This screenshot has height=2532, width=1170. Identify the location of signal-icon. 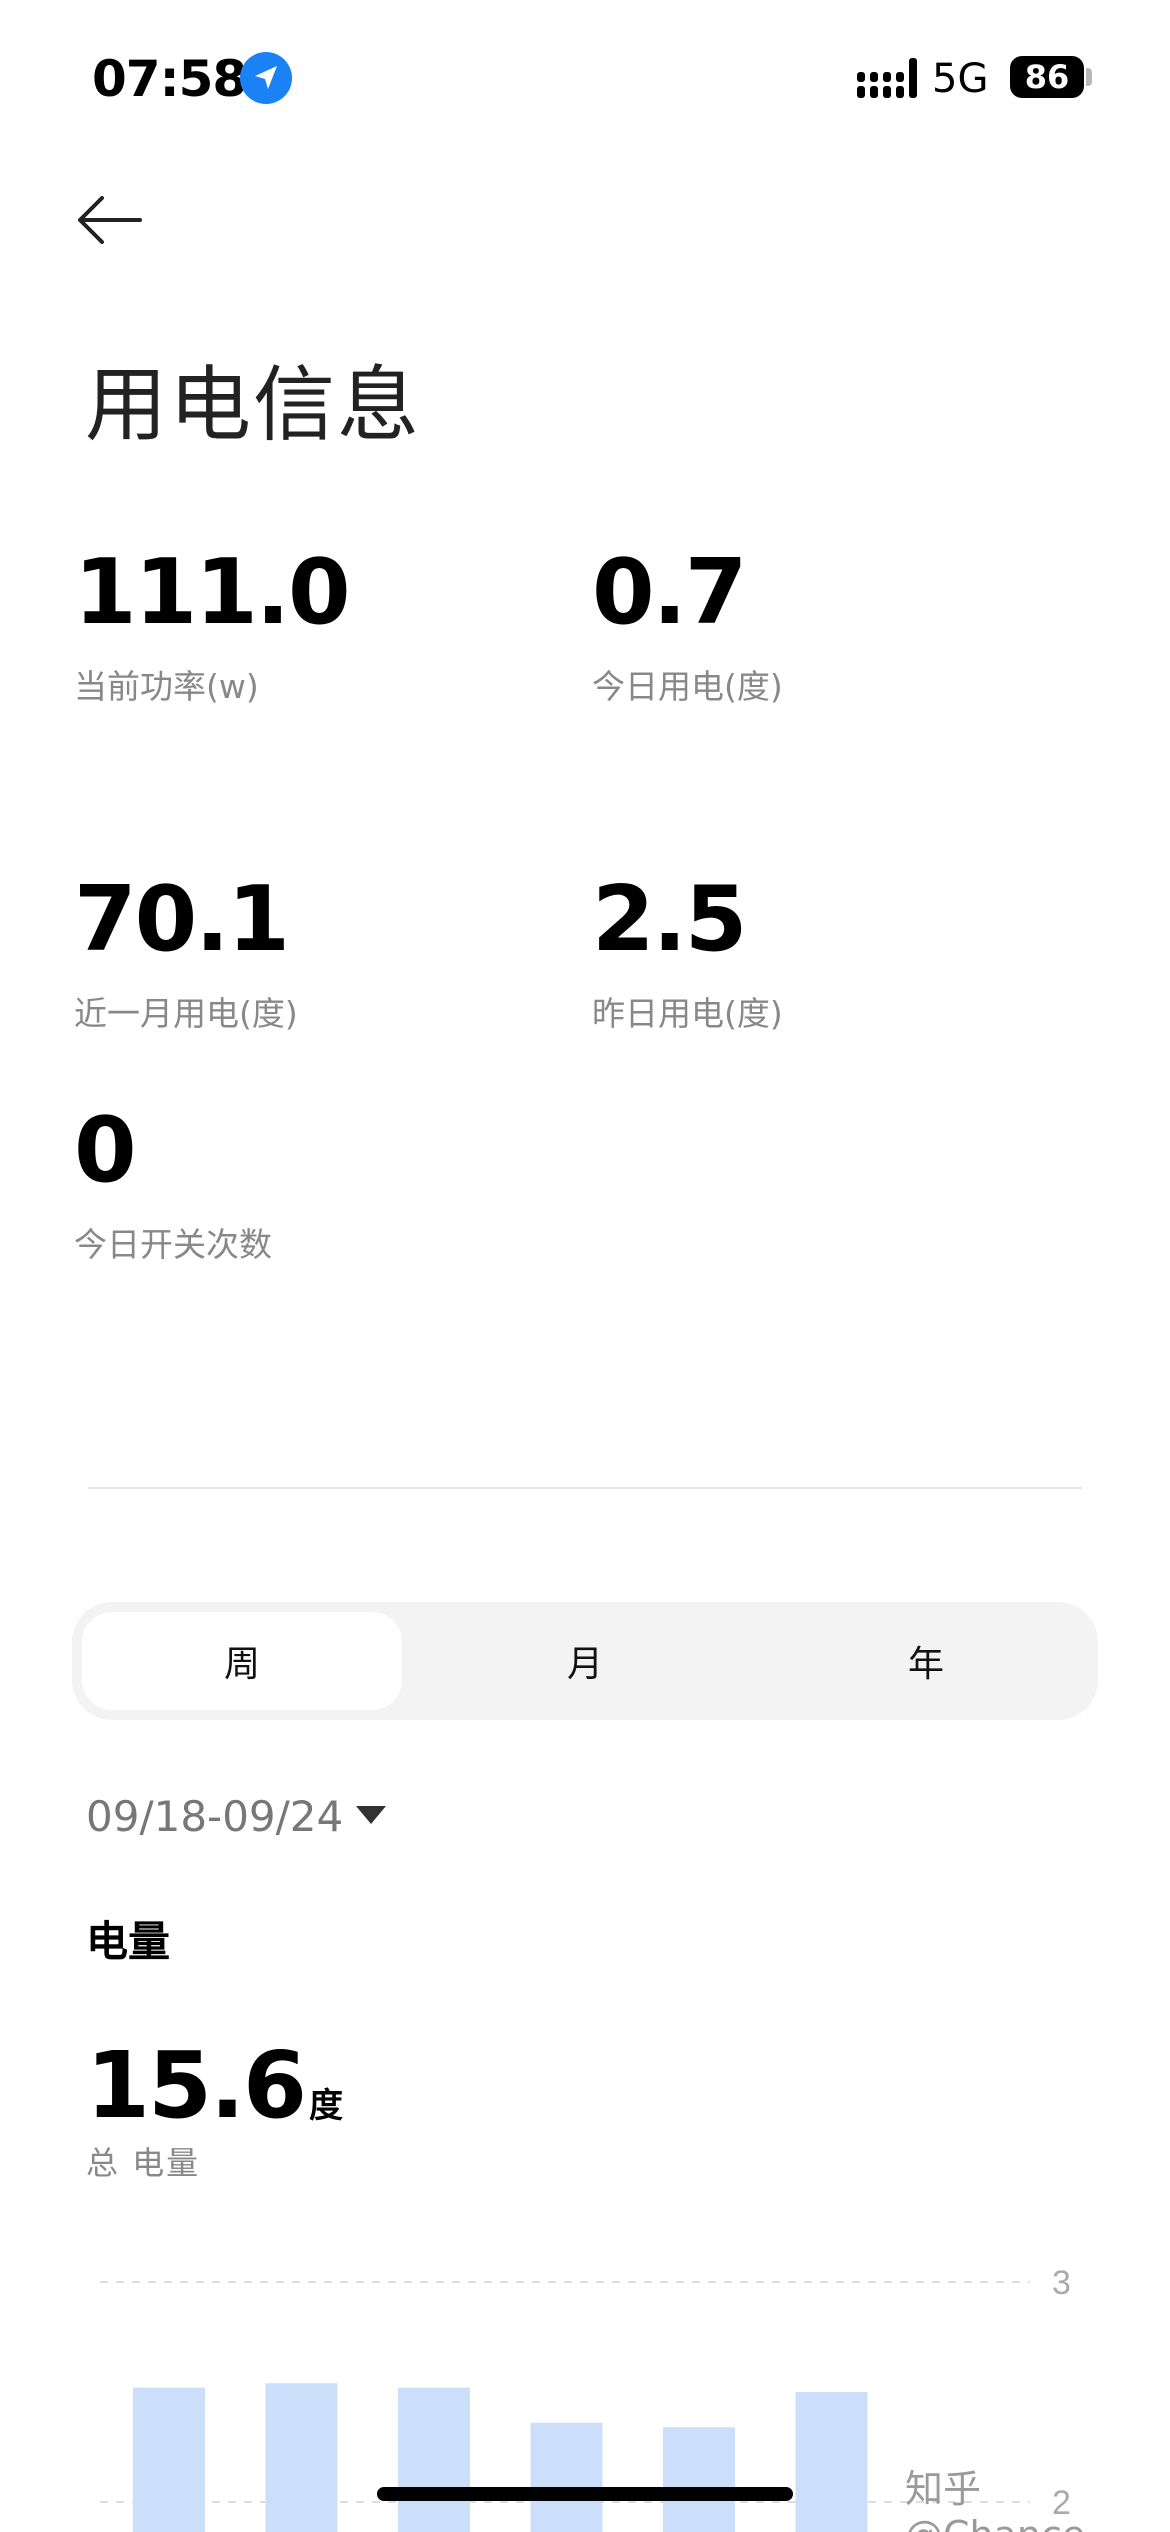
(887, 78).